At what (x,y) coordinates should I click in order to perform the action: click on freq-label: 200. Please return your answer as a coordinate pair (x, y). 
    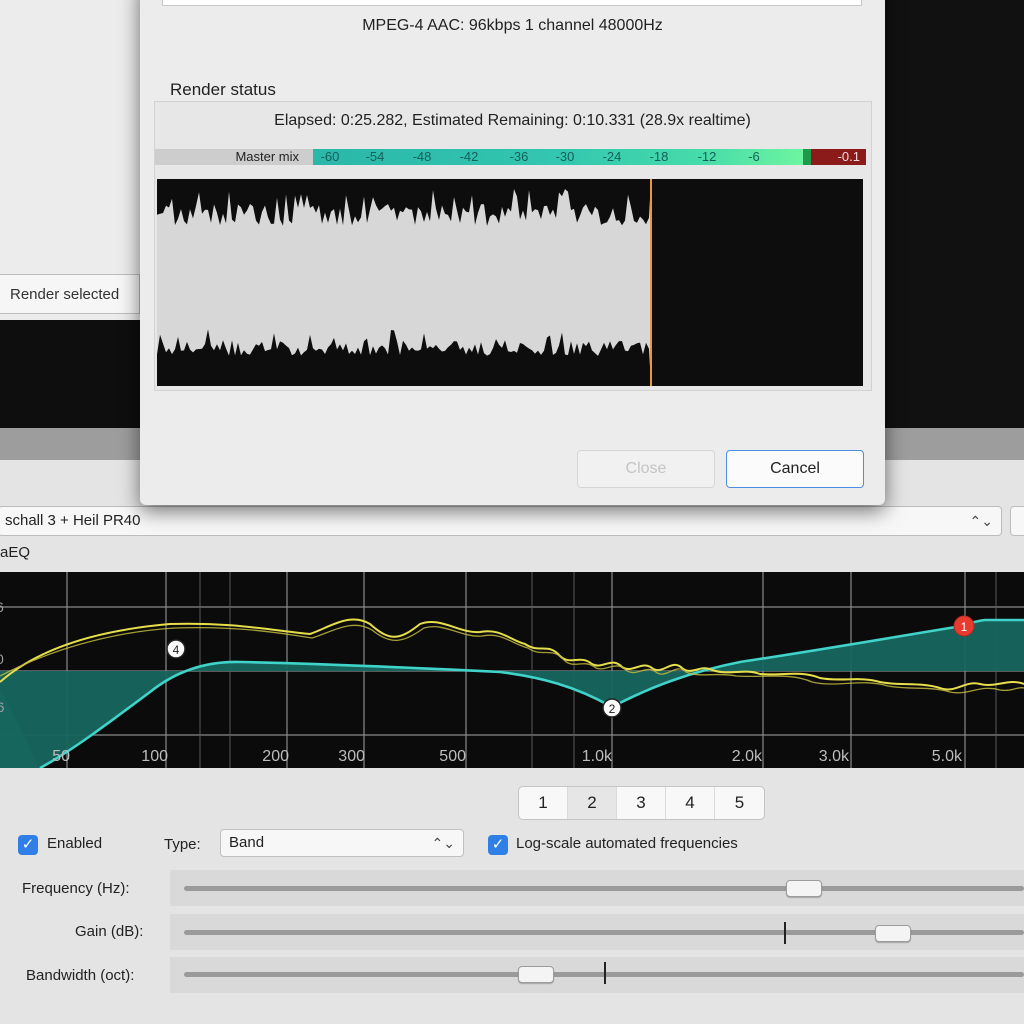
    Looking at the image, I should click on (275, 756).